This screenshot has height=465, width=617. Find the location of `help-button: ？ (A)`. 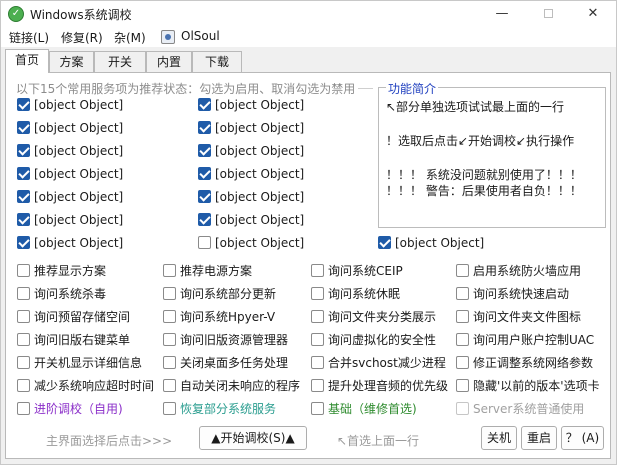

help-button: ？ (A) is located at coordinates (582, 438).